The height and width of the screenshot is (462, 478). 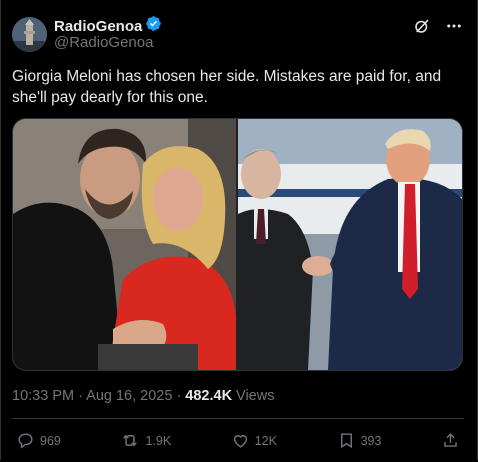 What do you see at coordinates (96, 396) in the screenshot?
I see `timestamp: 10:33 PM · Aug 16, 2025 ·` at bounding box center [96, 396].